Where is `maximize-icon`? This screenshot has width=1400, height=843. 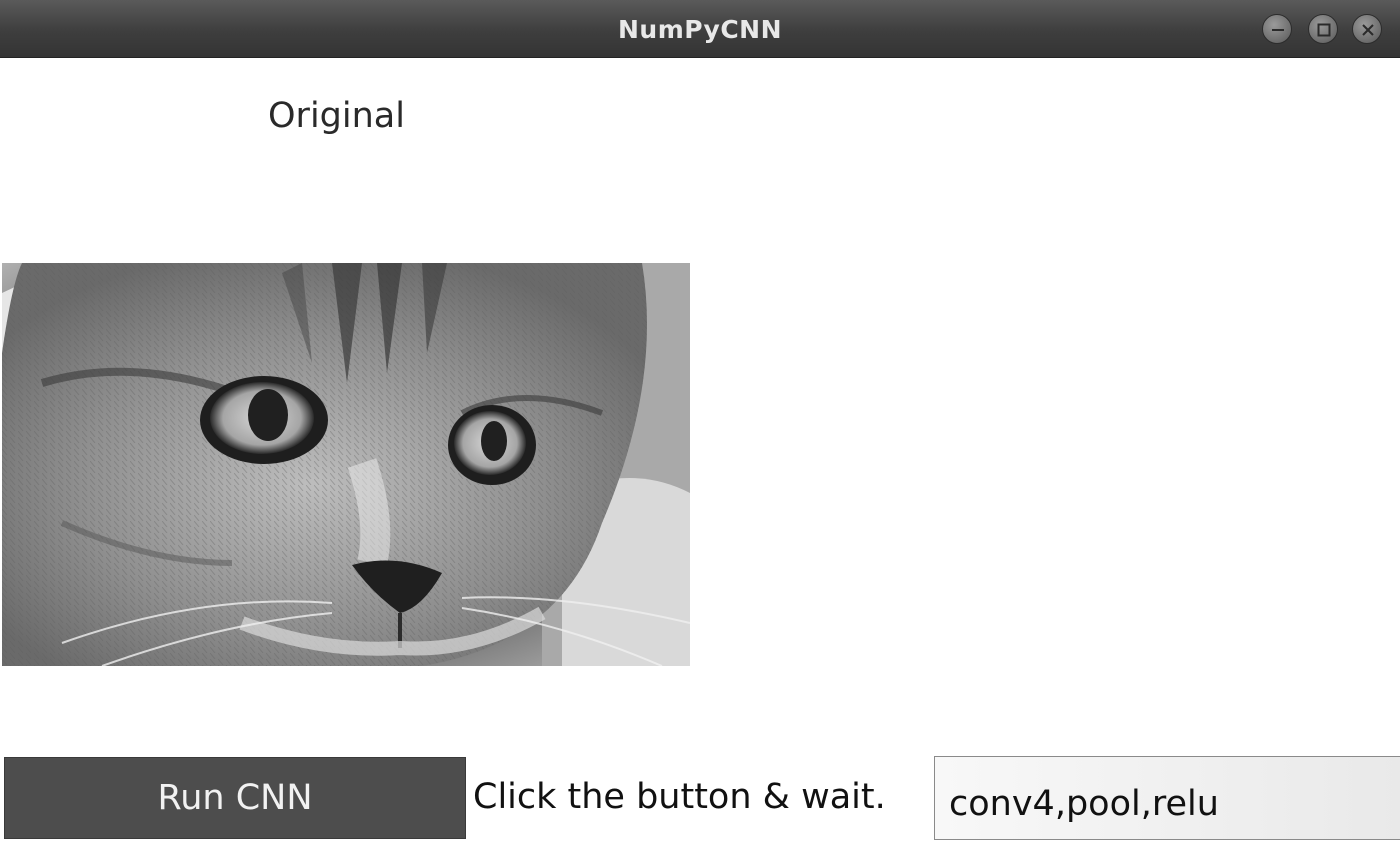
maximize-icon is located at coordinates (1324, 30).